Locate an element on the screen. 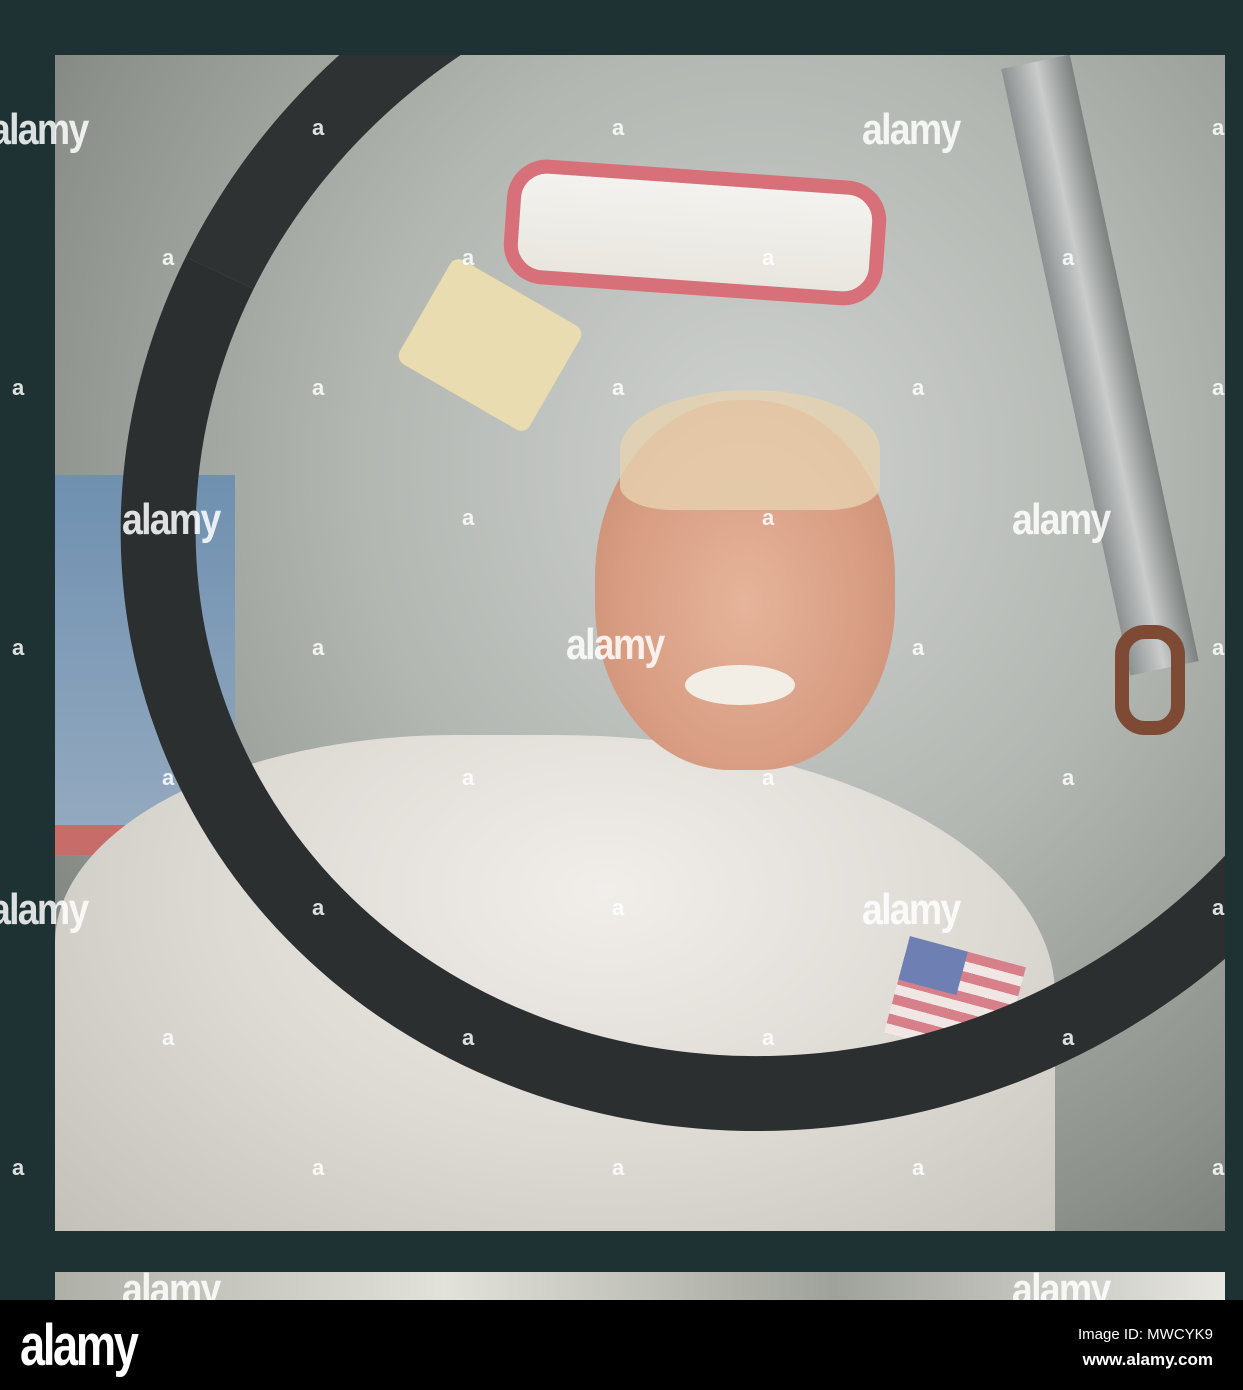 The height and width of the screenshot is (1390, 1243). website-link: www.alamy.com is located at coordinates (1148, 1360).